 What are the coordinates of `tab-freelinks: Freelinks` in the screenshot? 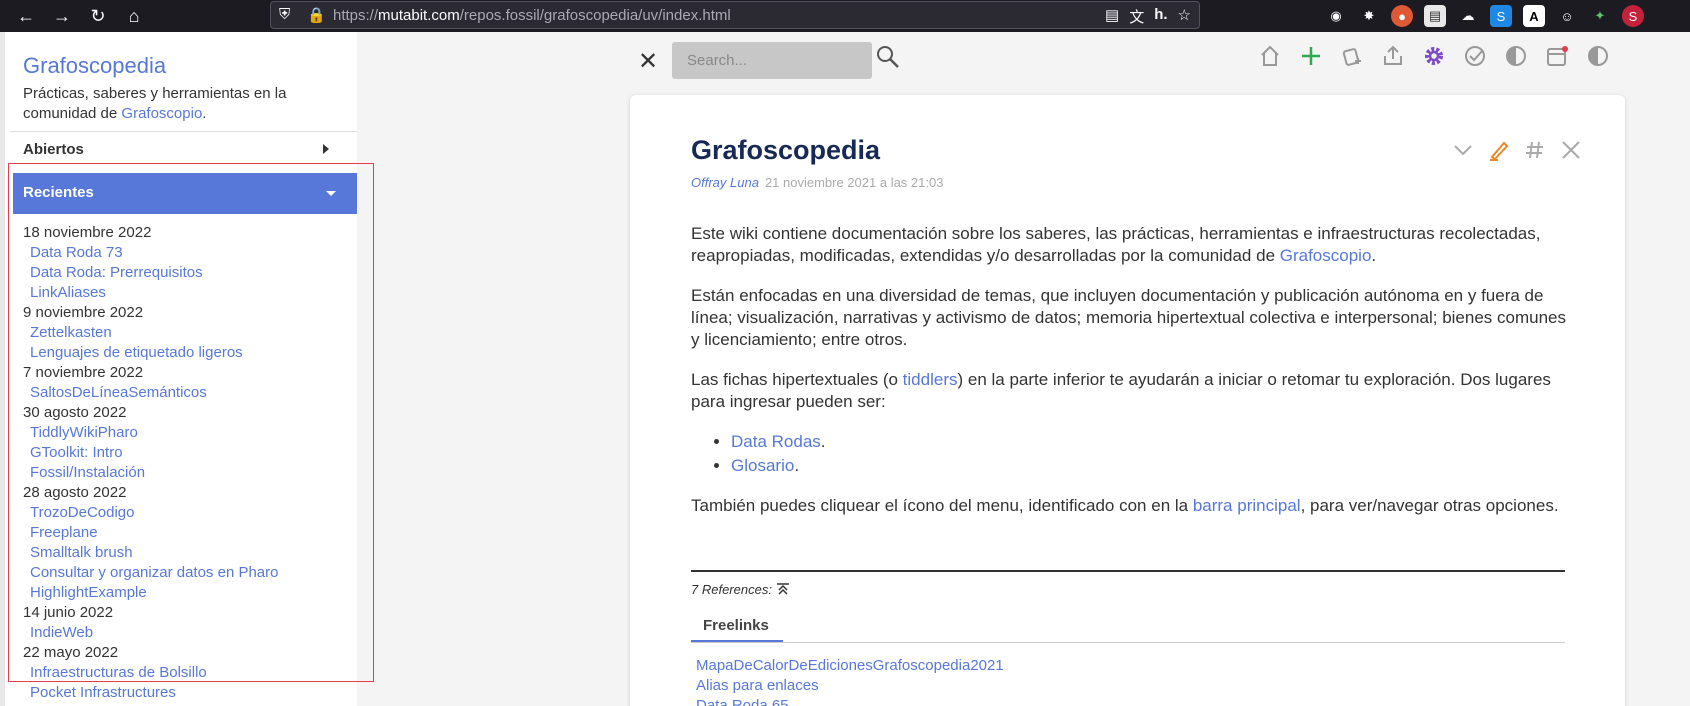 It's located at (737, 625).